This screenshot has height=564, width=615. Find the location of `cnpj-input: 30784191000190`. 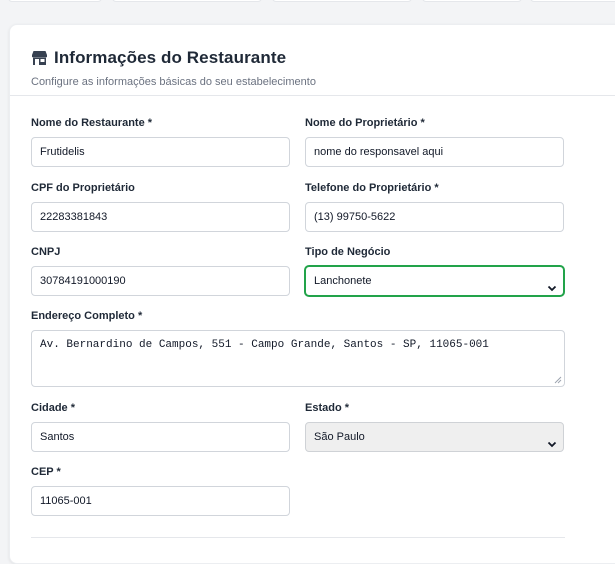

cnpj-input: 30784191000190 is located at coordinates (160, 281).